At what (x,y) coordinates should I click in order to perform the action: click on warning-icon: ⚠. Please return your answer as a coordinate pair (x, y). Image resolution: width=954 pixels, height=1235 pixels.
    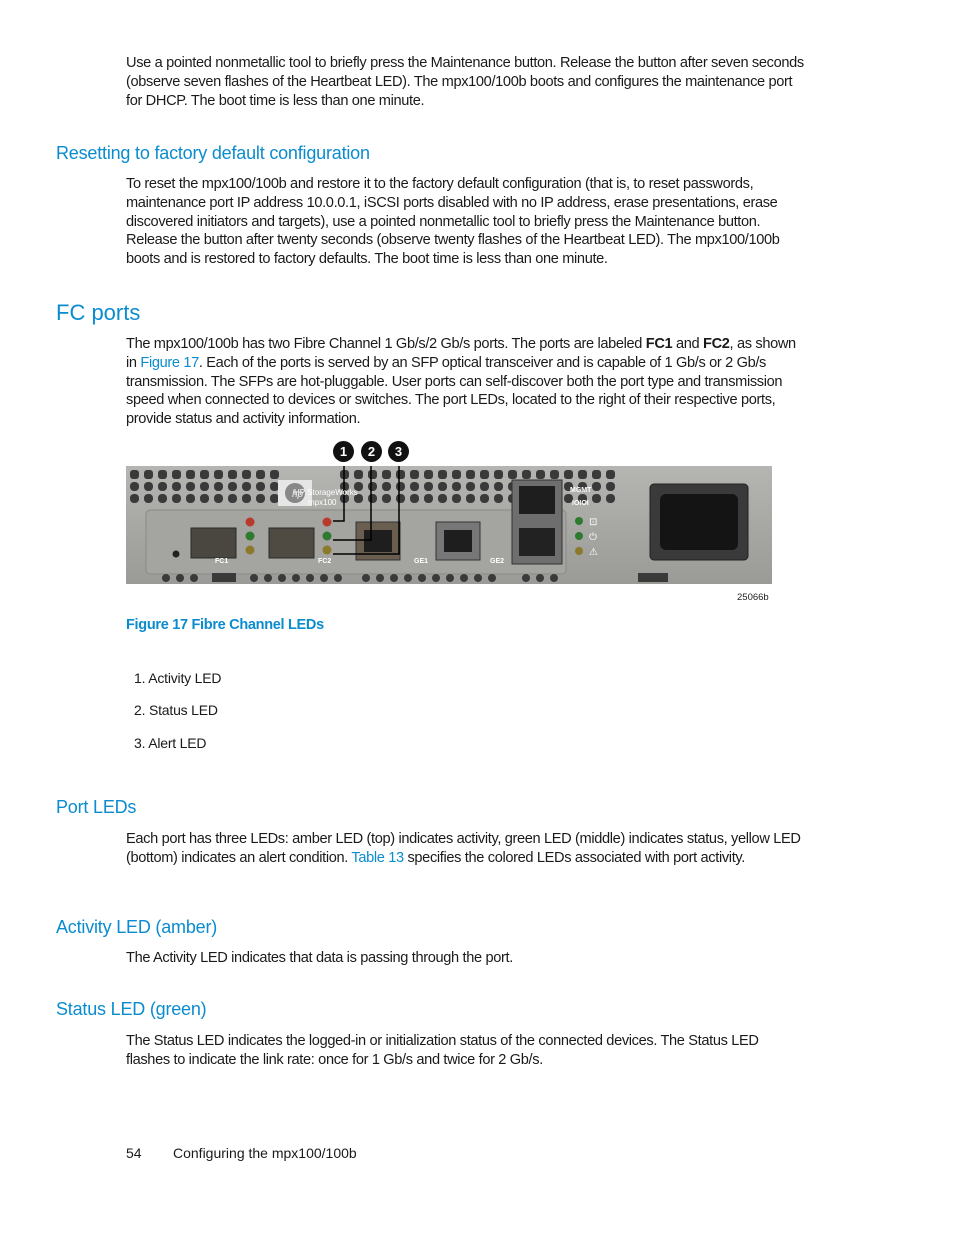
    Looking at the image, I should click on (593, 552).